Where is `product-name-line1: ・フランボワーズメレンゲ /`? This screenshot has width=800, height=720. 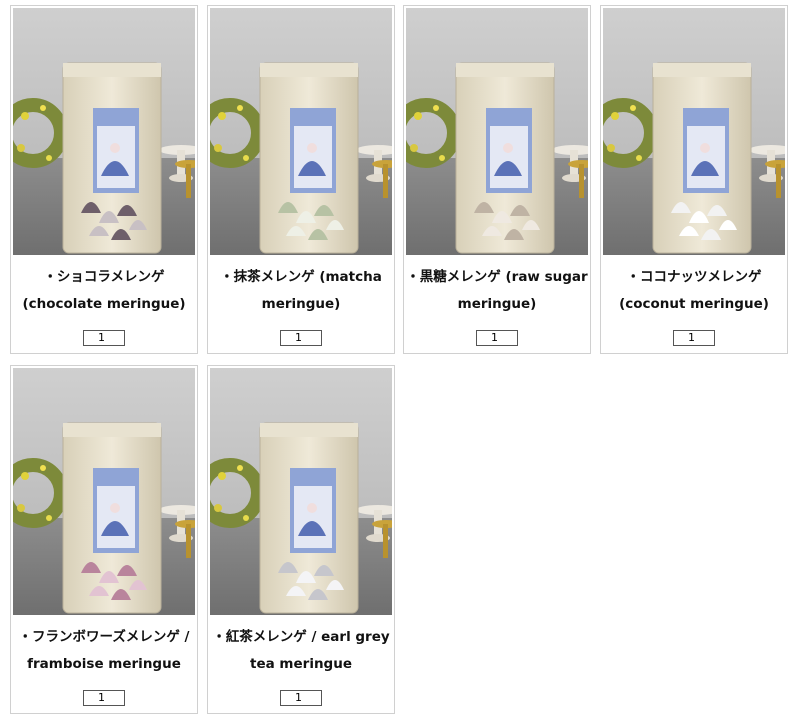 product-name-line1: ・フランボワーズメレンゲ / is located at coordinates (104, 637).